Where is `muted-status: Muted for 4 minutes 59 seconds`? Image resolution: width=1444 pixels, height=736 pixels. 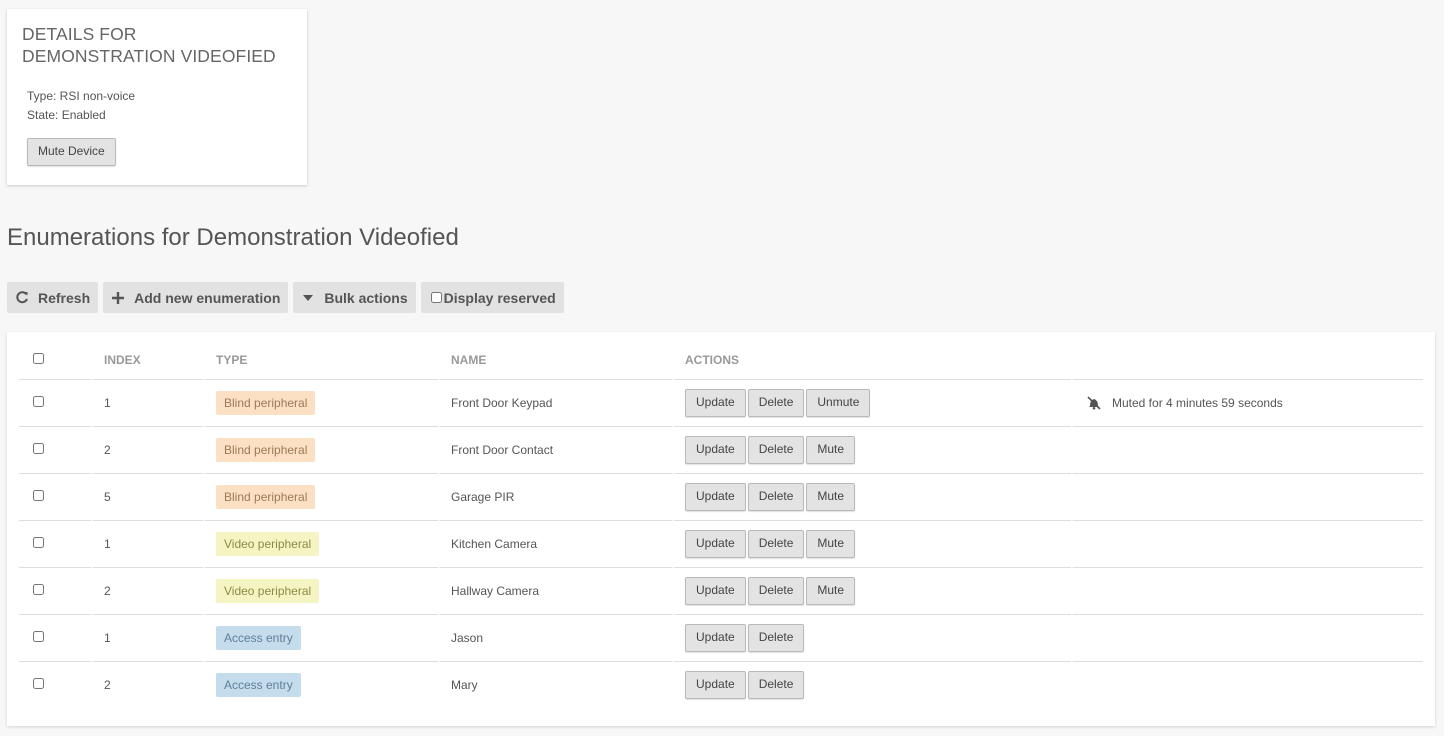
muted-status: Muted for 4 minutes 59 seconds is located at coordinates (1253, 403).